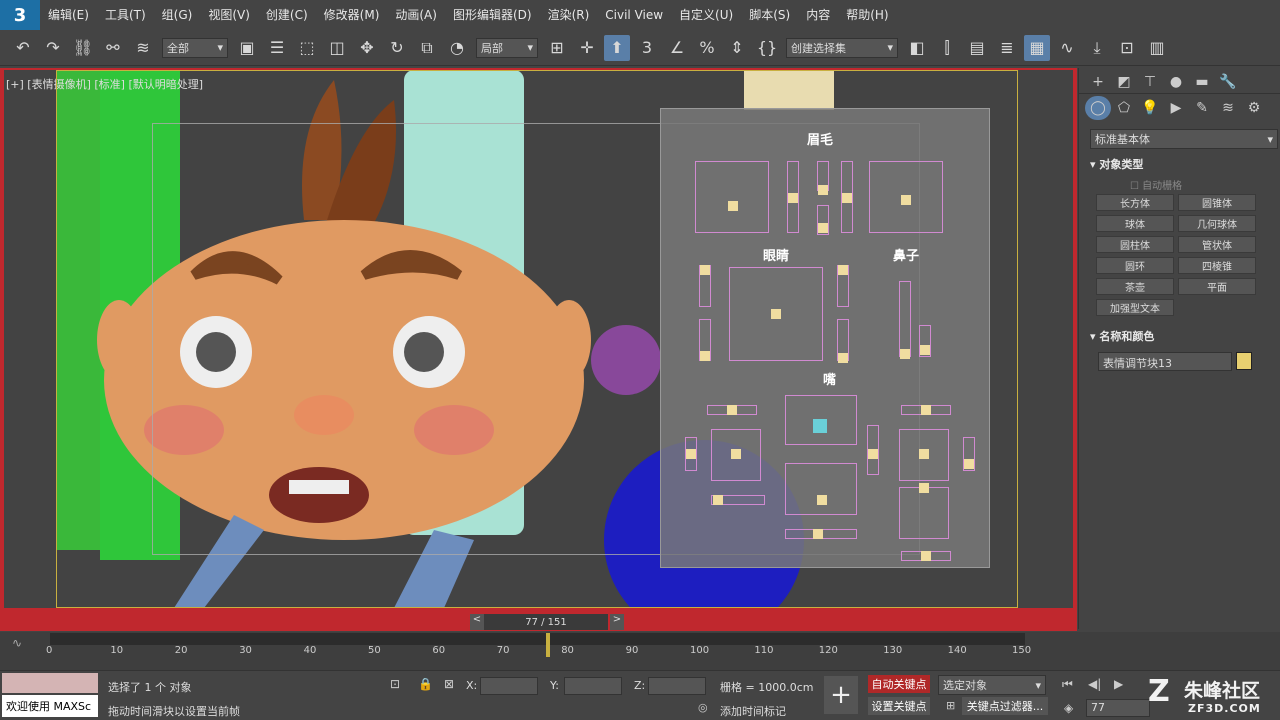 The width and height of the screenshot is (1280, 720). I want to click on cameras-icon: ▶, so click(1176, 108).